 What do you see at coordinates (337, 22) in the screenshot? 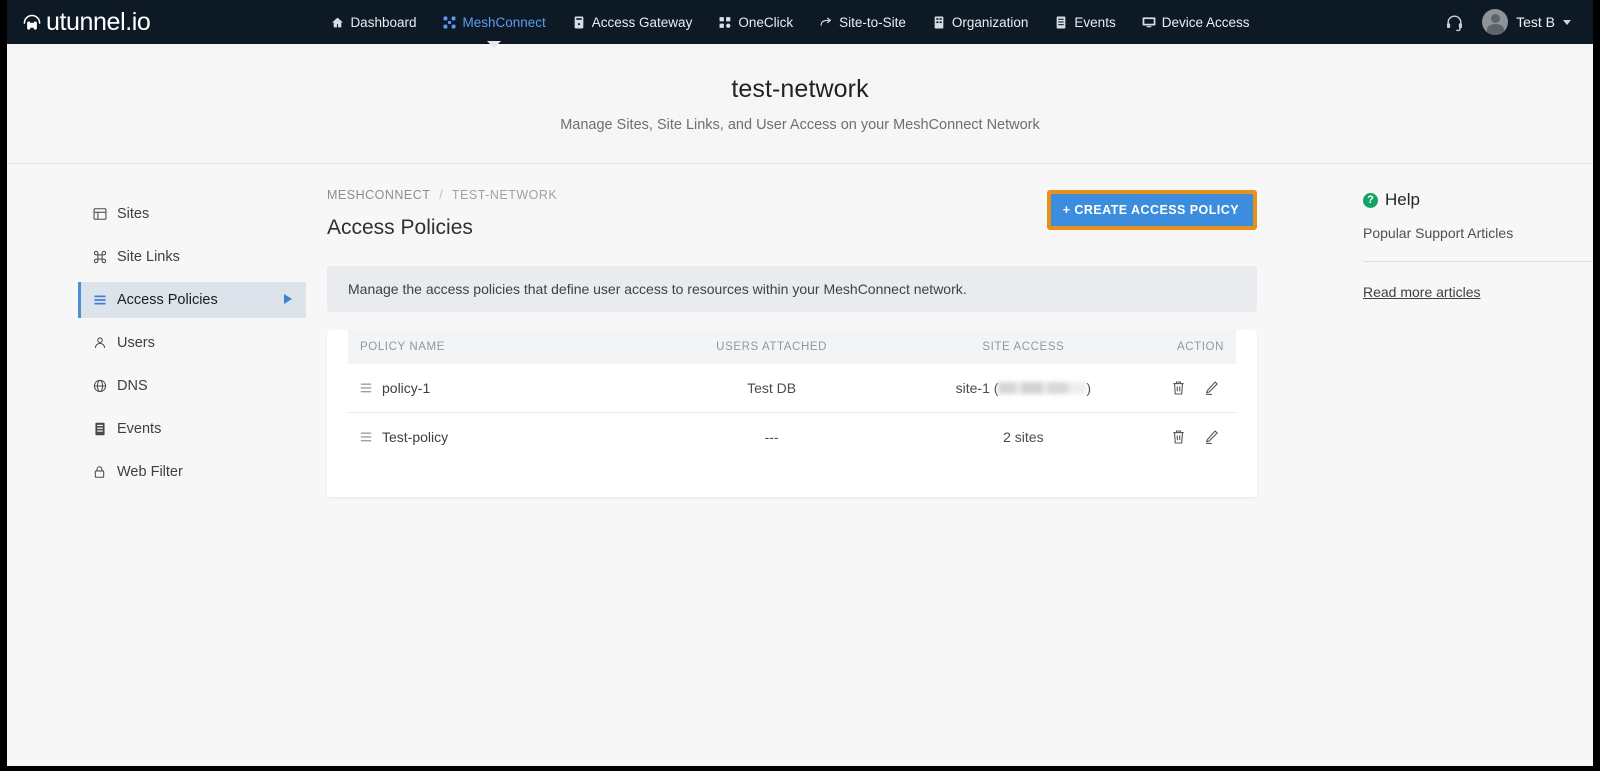
I see `home-icon` at bounding box center [337, 22].